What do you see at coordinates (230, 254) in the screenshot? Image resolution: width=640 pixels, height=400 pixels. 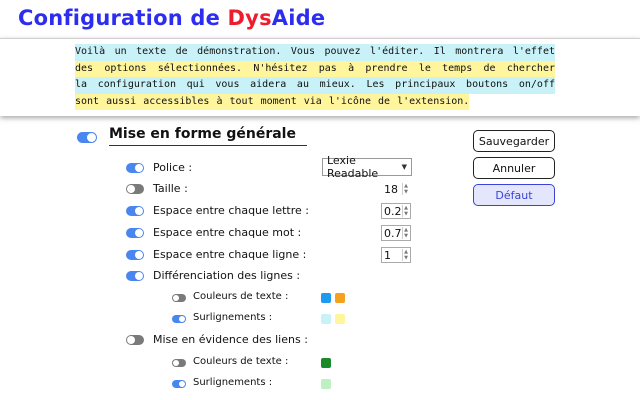 I see `espace-ligne-label: Espace entre chaque ligne :` at bounding box center [230, 254].